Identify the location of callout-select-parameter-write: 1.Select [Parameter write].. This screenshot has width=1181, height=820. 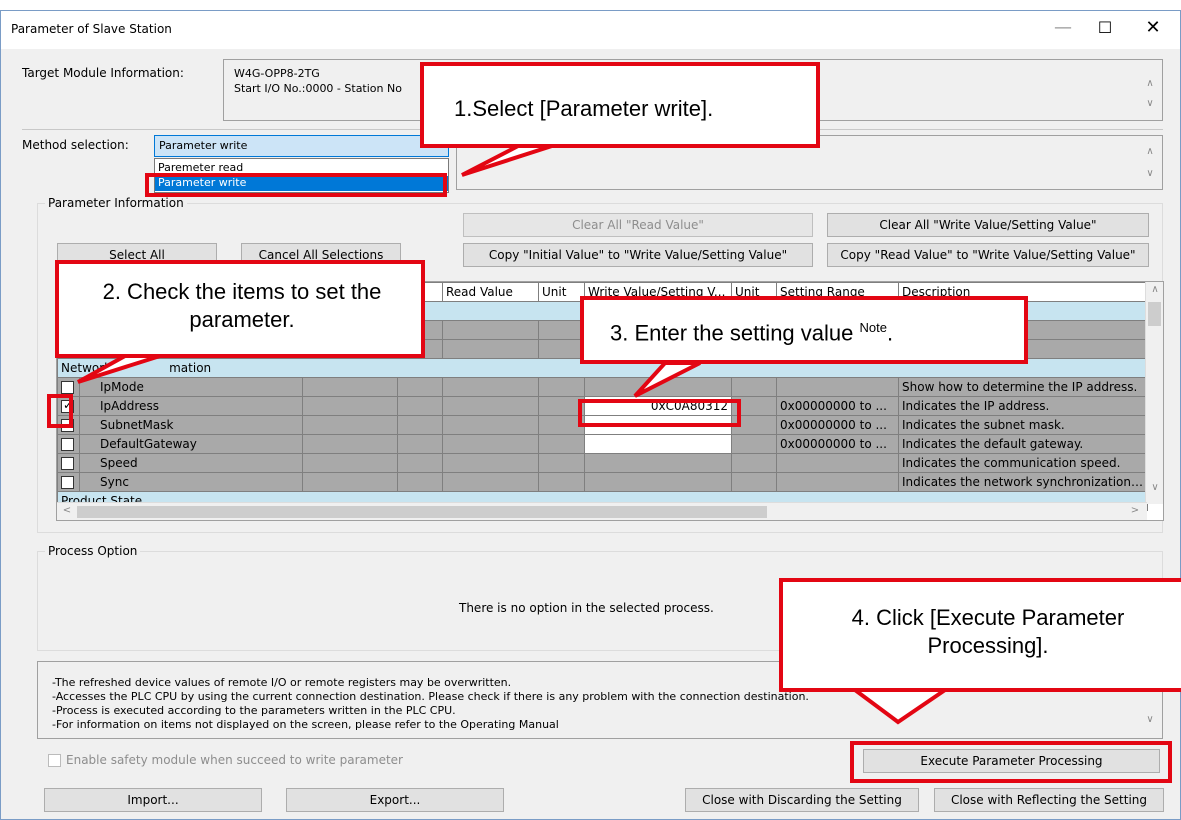
(620, 105).